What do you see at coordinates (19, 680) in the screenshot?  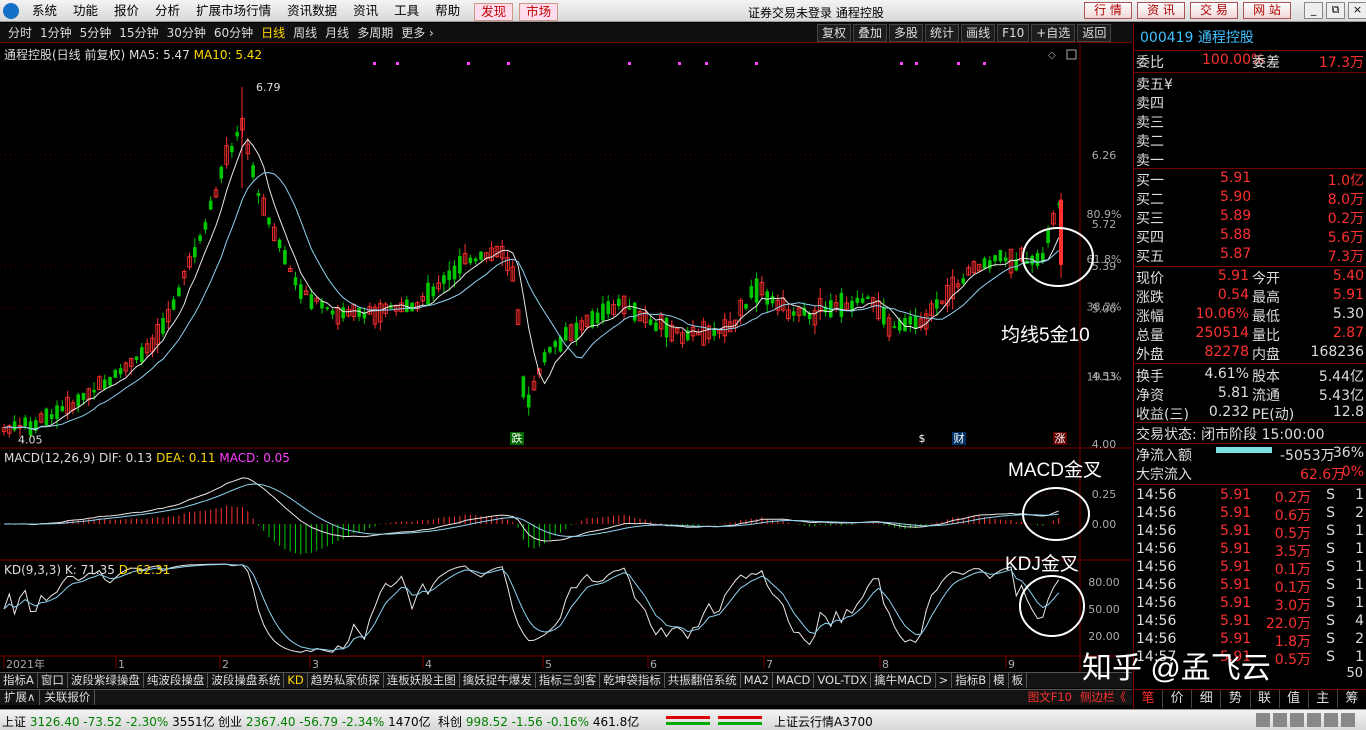 I see `indicator-tab-0: 指标A` at bounding box center [19, 680].